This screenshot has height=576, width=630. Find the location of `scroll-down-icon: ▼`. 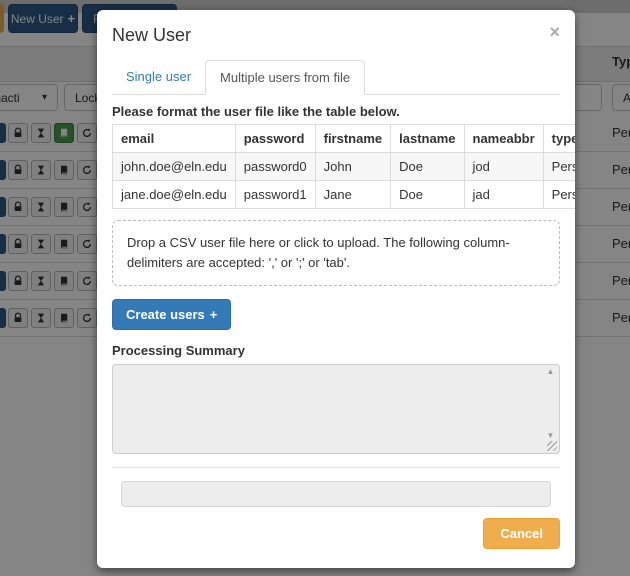

scroll-down-icon: ▼ is located at coordinates (551, 436).